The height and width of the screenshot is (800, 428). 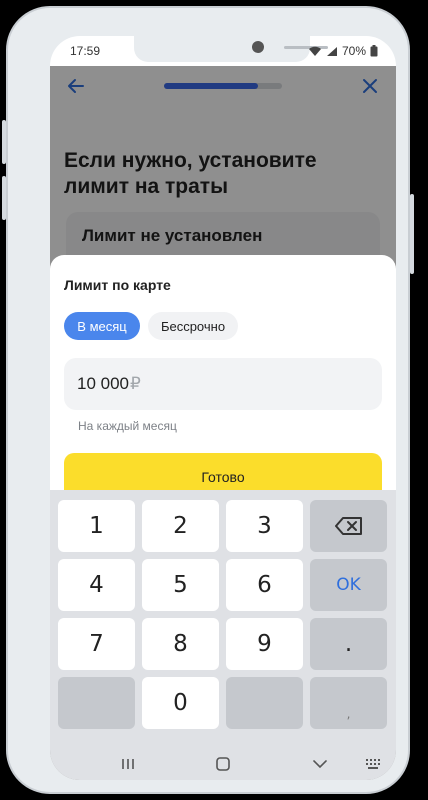 I want to click on volume-down-button, so click(x=4, y=198).